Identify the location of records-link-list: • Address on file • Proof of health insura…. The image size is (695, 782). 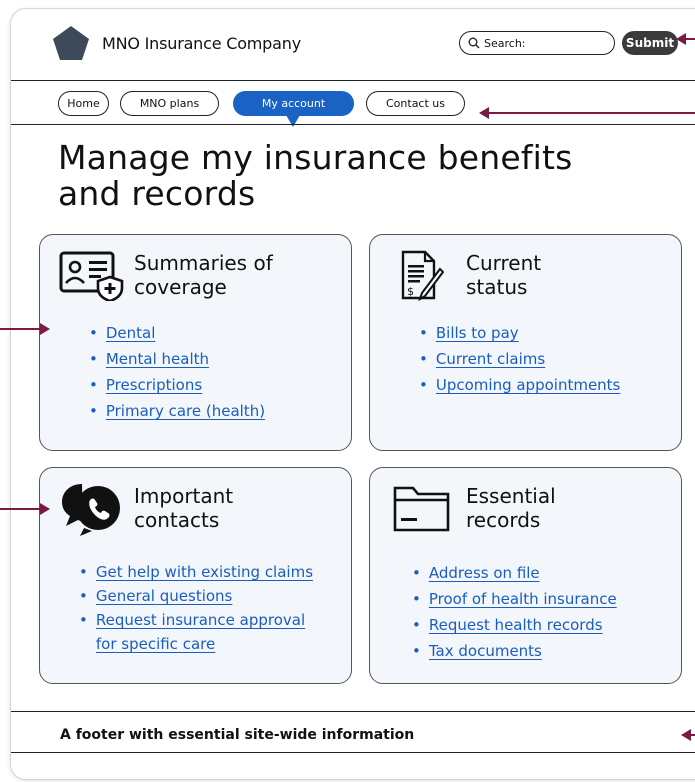
(514, 612).